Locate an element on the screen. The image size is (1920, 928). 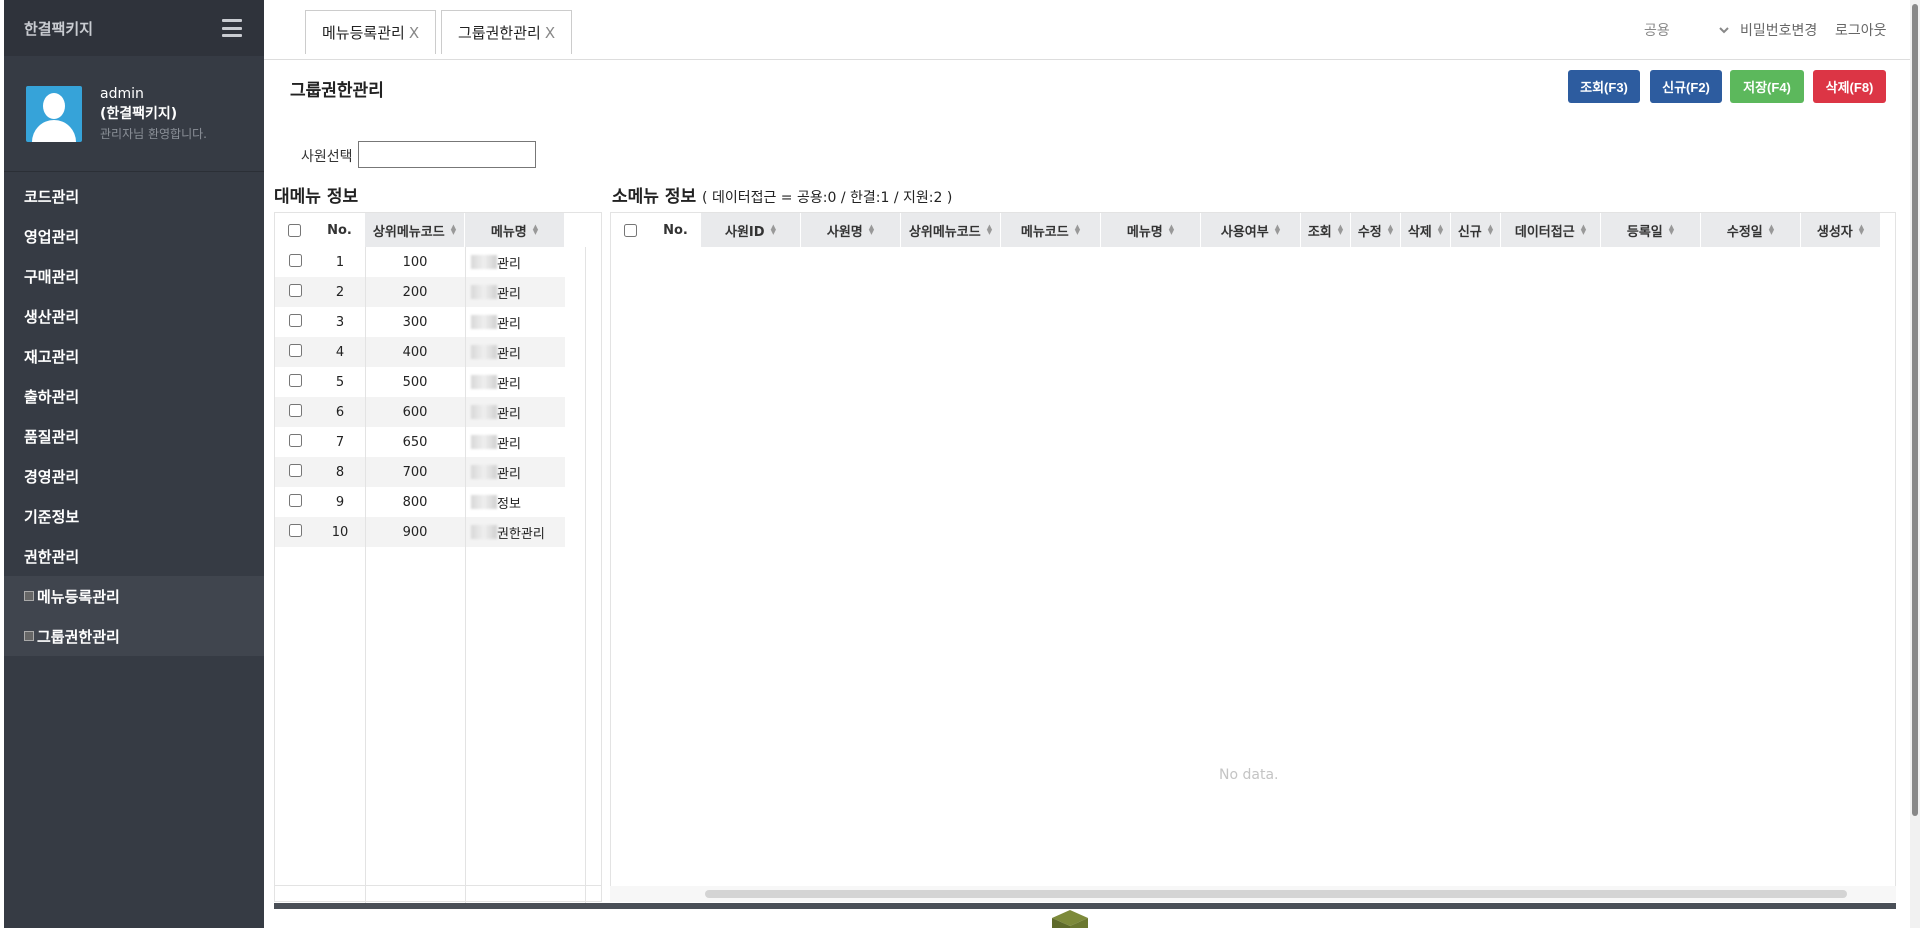
redacted-text is located at coordinates (484, 262).